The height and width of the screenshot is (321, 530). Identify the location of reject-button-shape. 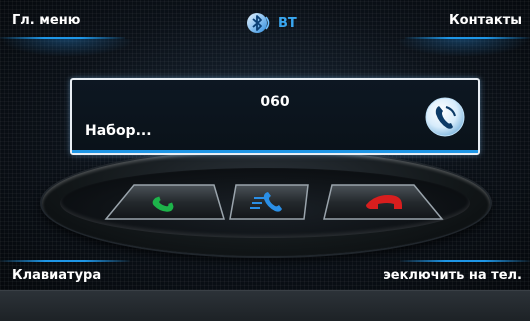
(383, 202).